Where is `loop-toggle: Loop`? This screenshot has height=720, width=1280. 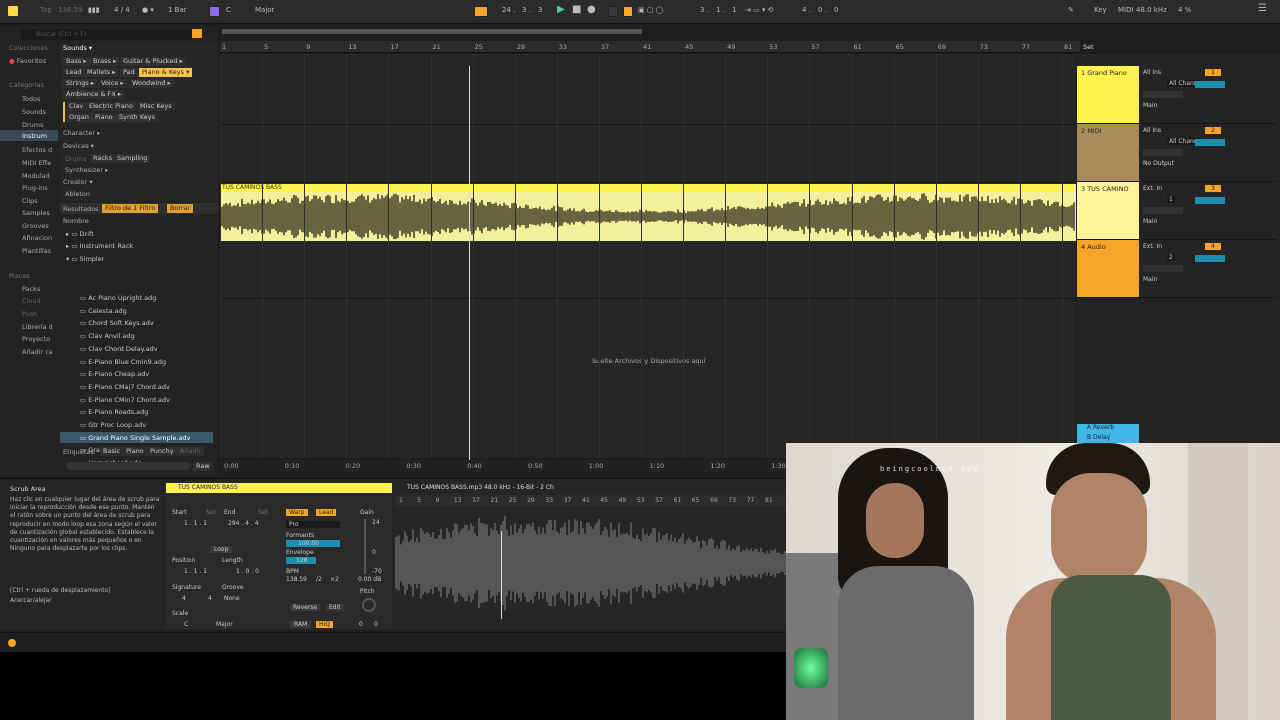
loop-toggle: Loop is located at coordinates (221, 549).